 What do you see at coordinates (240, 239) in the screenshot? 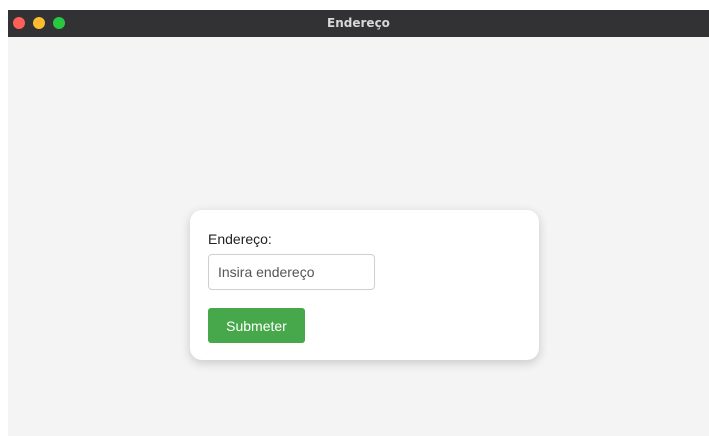
I see `address-label: Endereço:` at bounding box center [240, 239].